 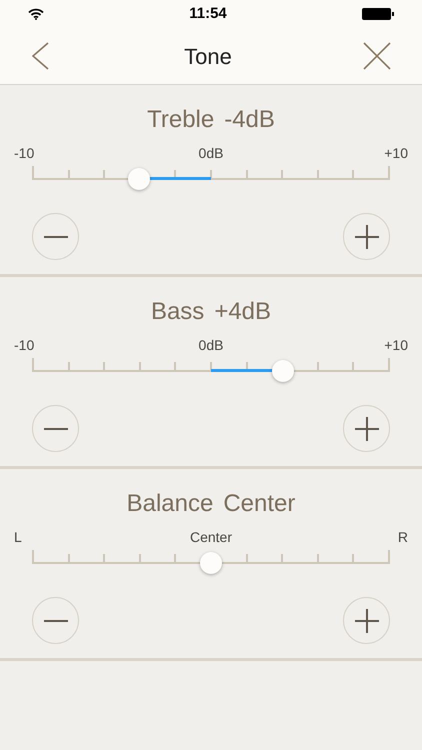 I want to click on setting-value: +4dB, so click(x=243, y=312).